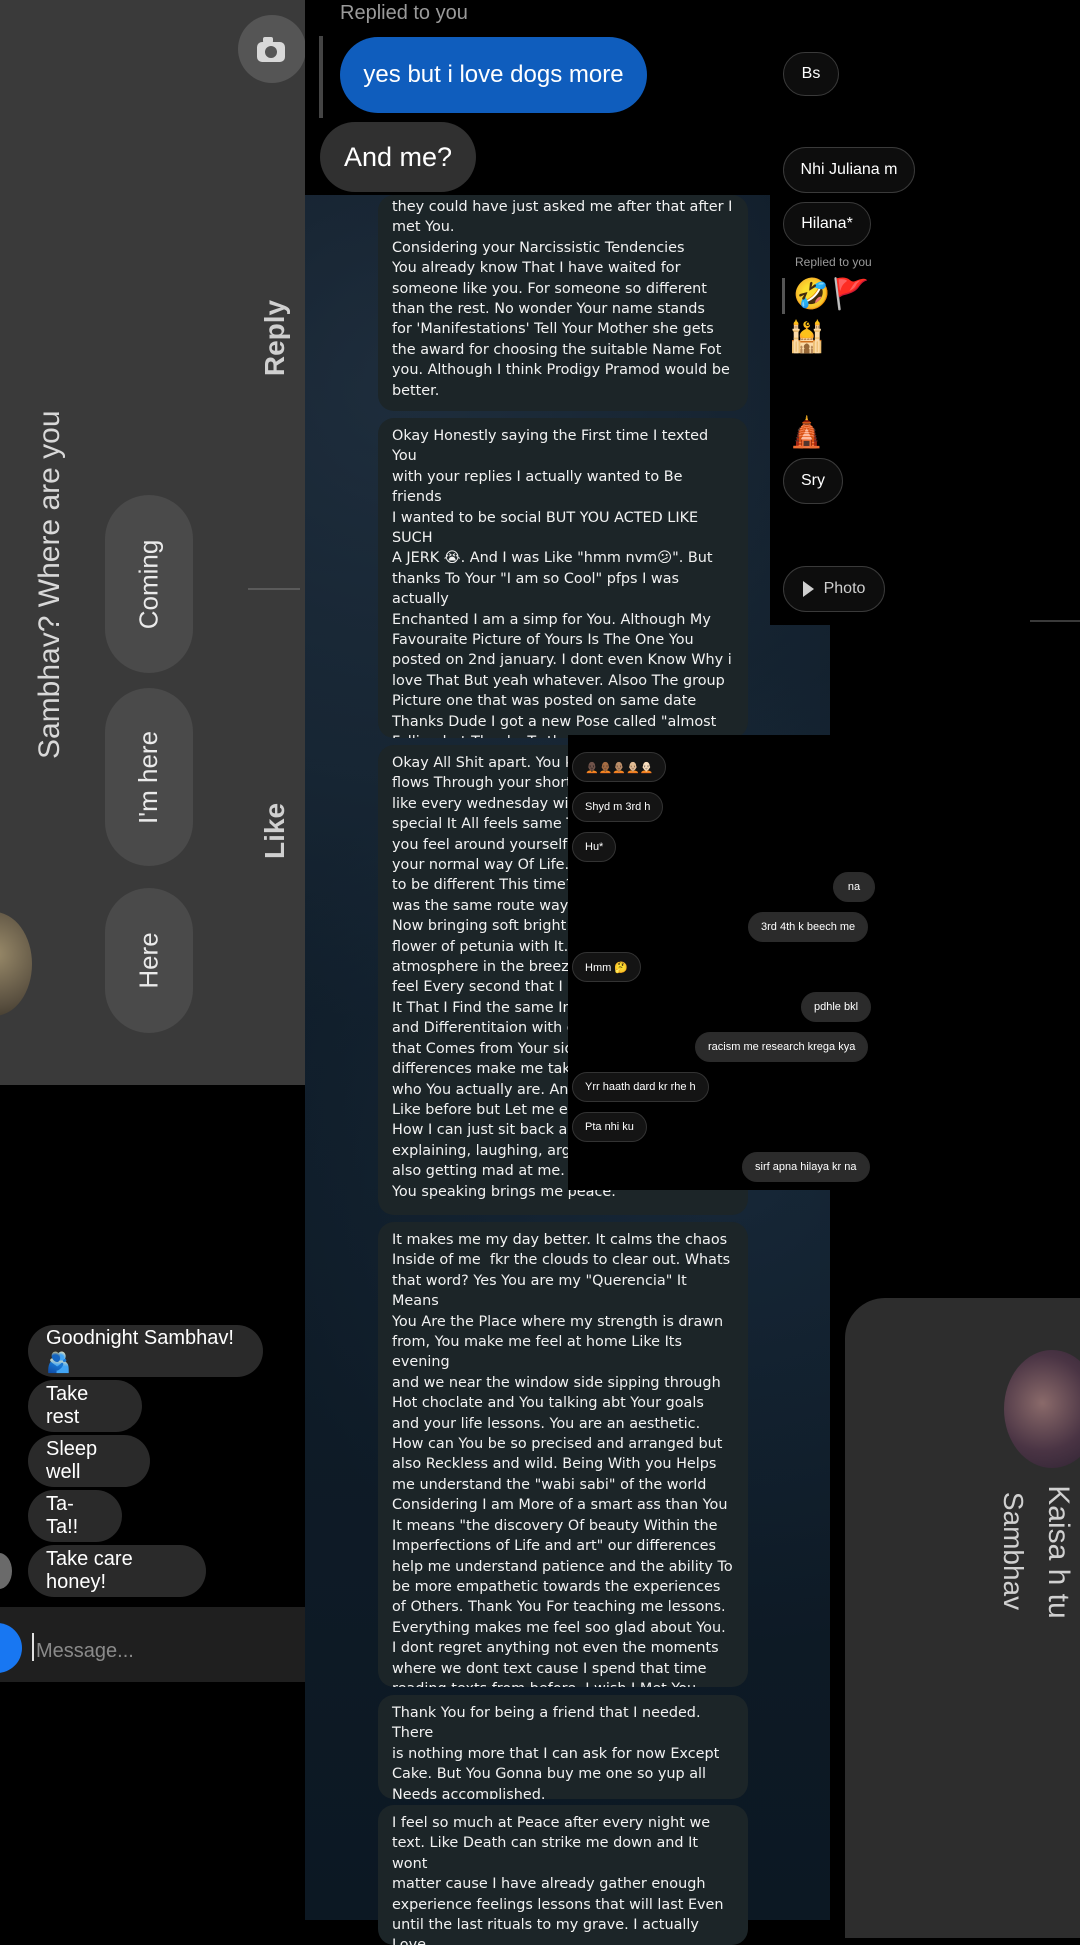 The image size is (1080, 1945). I want to click on quick-reply-label: Here, so click(148, 960).